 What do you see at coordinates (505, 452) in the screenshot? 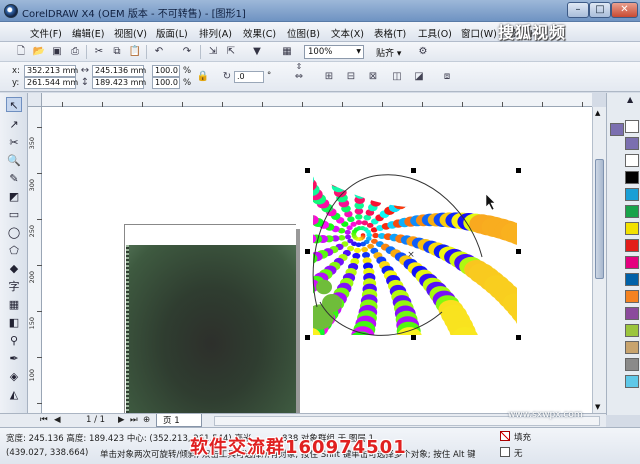
I see `outline-indicator-icon` at bounding box center [505, 452].